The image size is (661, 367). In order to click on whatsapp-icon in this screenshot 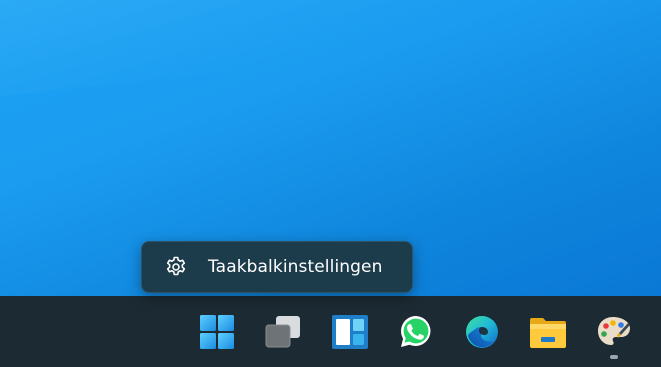, I will do `click(416, 332)`.